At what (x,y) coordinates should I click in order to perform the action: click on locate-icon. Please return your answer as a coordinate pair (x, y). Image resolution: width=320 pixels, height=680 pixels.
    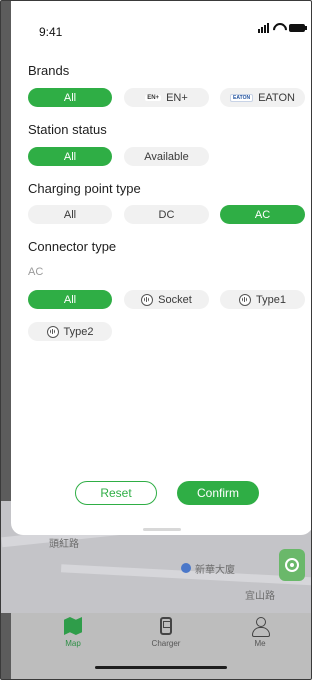
    Looking at the image, I should click on (292, 565).